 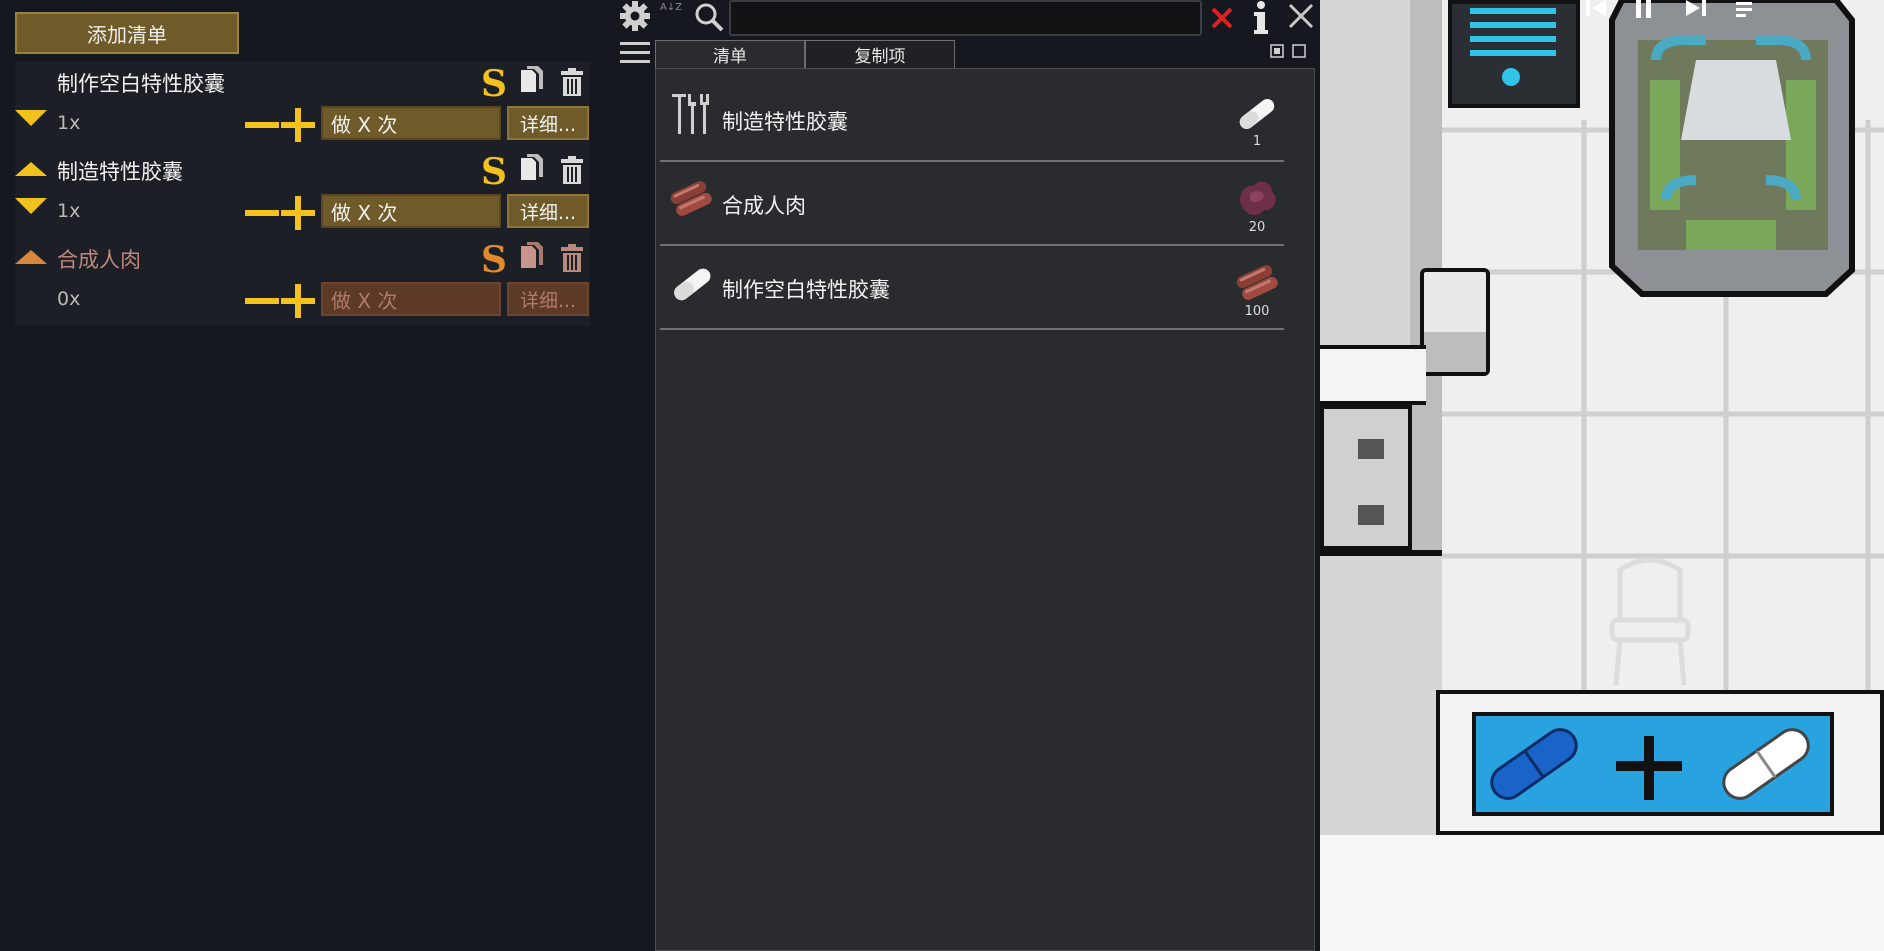 I want to click on tools-icon, so click(x=690, y=114).